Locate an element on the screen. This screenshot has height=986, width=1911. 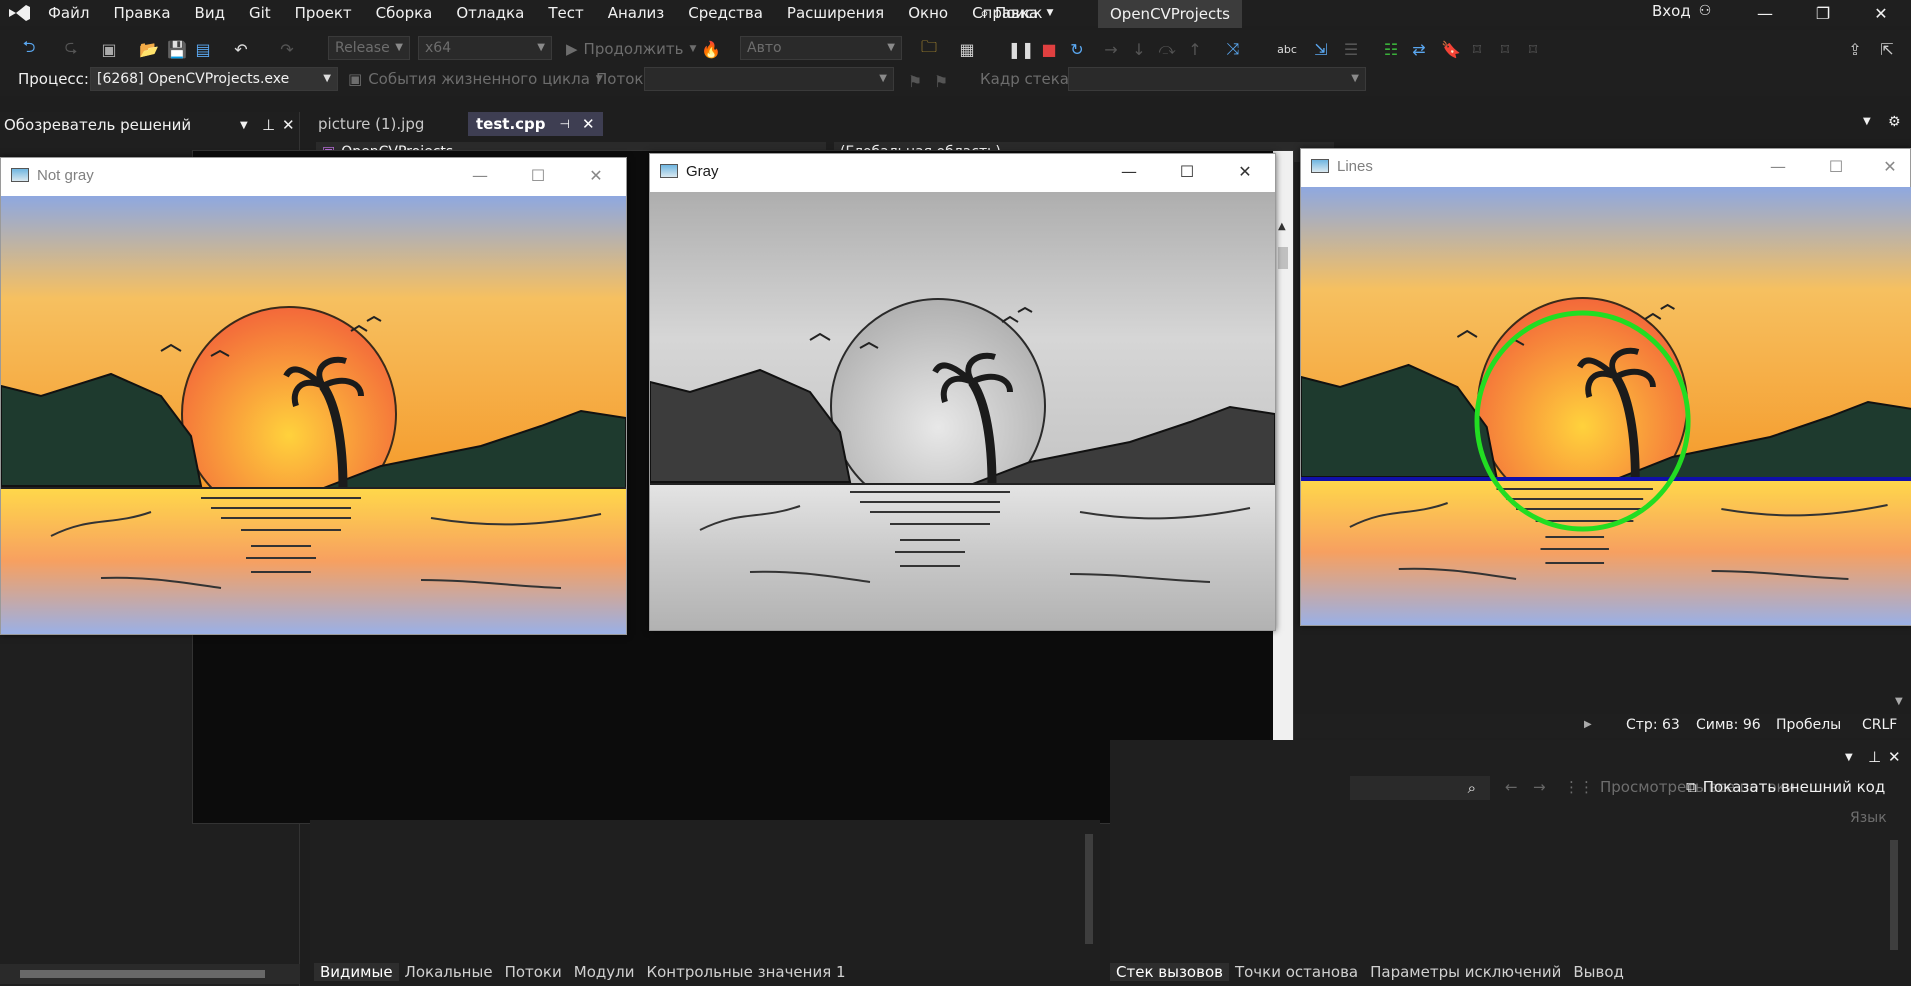
pause-icon: ❚❚ is located at coordinates (1021, 49).